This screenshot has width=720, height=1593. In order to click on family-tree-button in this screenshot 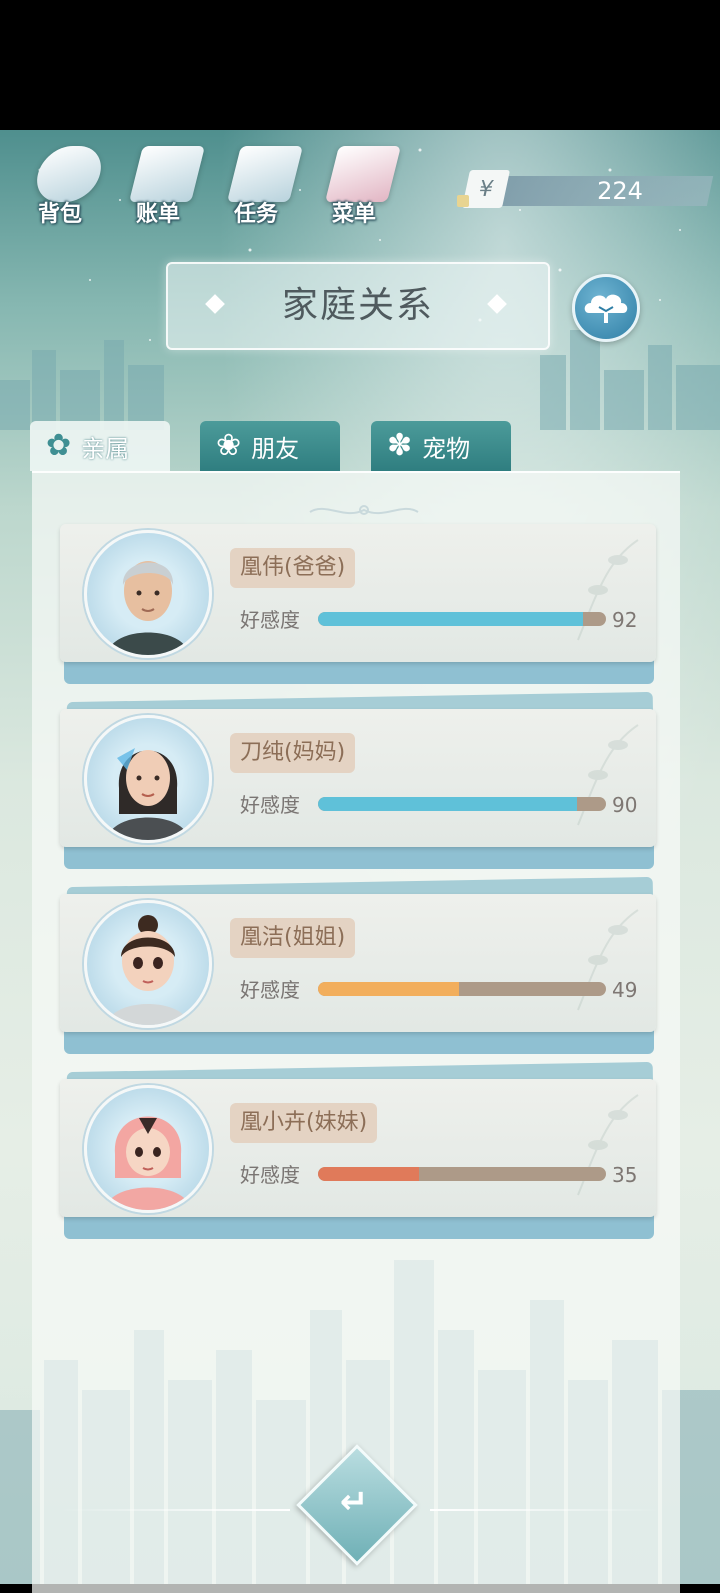, I will do `click(606, 308)`.